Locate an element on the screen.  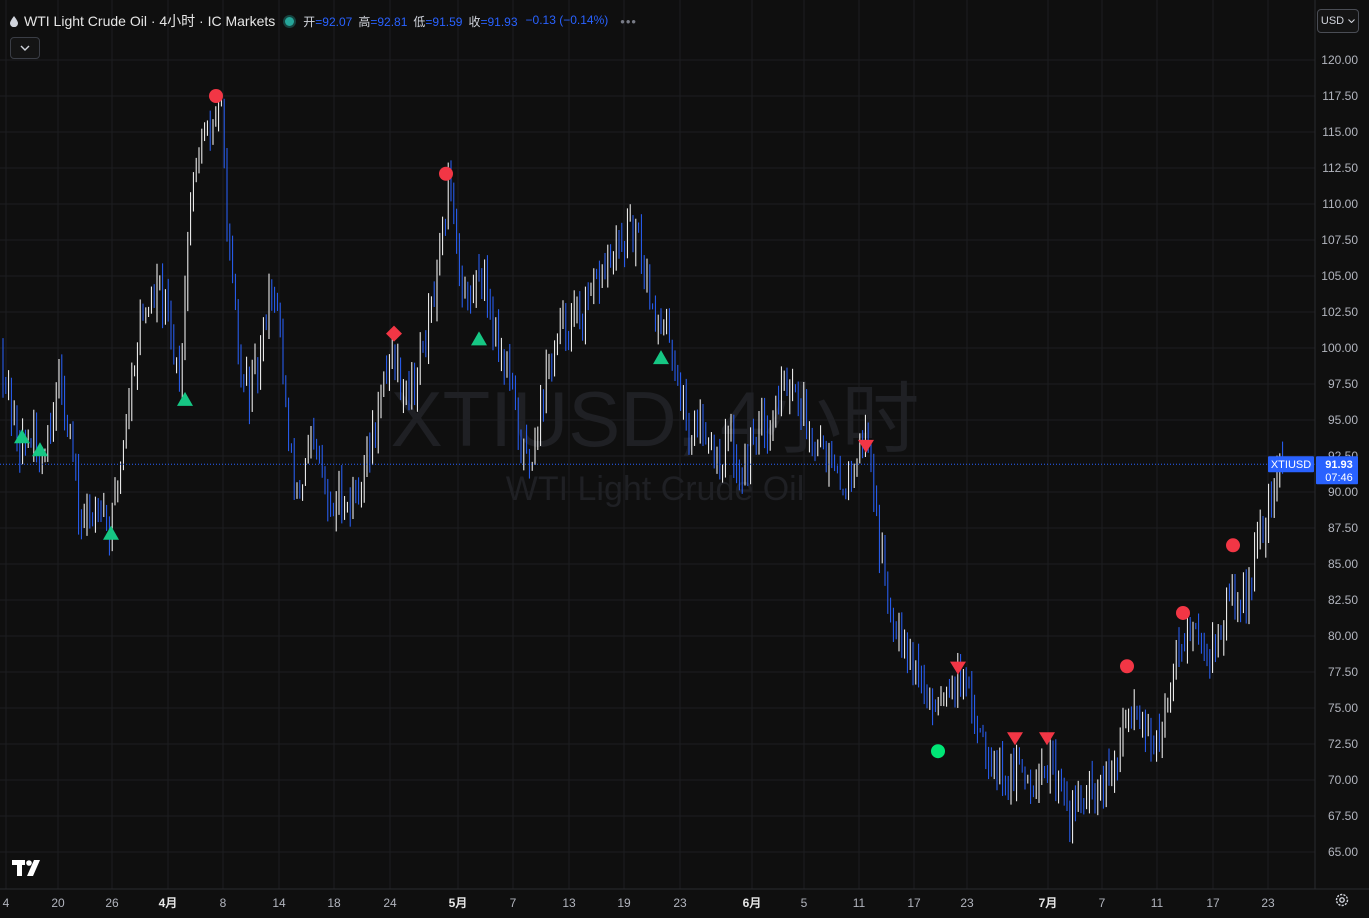
badge-countdown: 07:46 is located at coordinates (1339, 478).